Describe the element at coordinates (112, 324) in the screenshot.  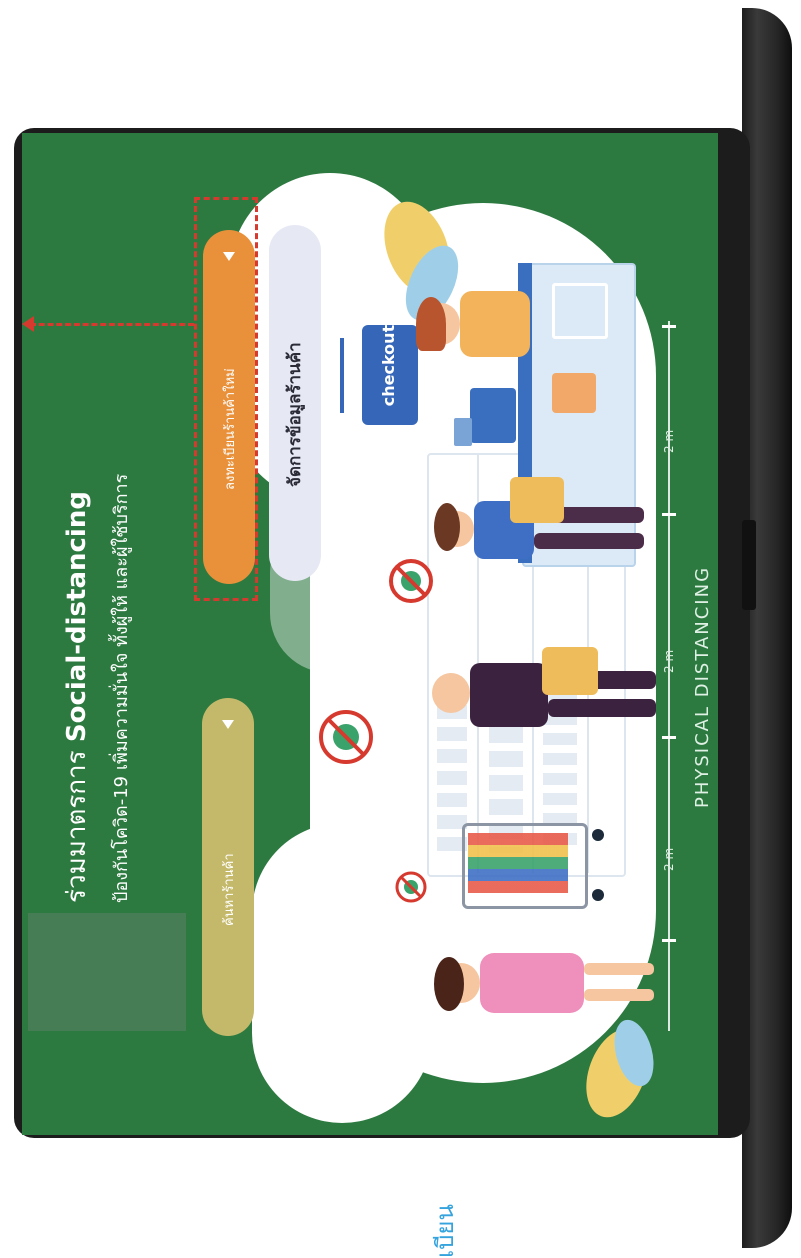
I see `arrow-connector` at that location.